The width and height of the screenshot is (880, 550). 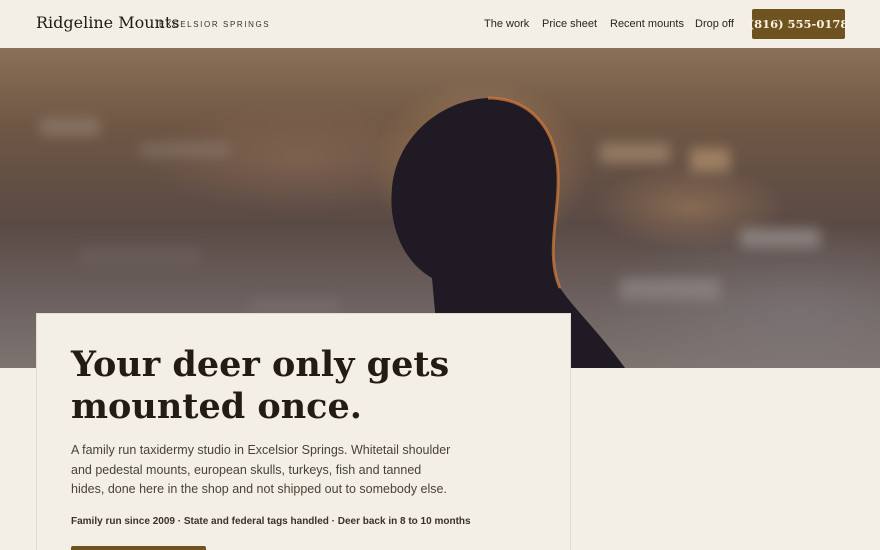 What do you see at coordinates (215, 24) in the screenshot?
I see `brand-location: EXCELSIOR SPRINGS` at bounding box center [215, 24].